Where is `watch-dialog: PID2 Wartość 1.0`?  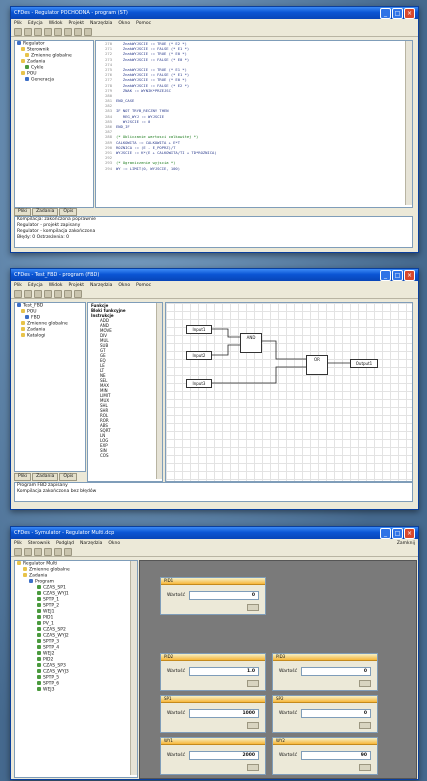 watch-dialog: PID2 Wartość 1.0 is located at coordinates (213, 672).